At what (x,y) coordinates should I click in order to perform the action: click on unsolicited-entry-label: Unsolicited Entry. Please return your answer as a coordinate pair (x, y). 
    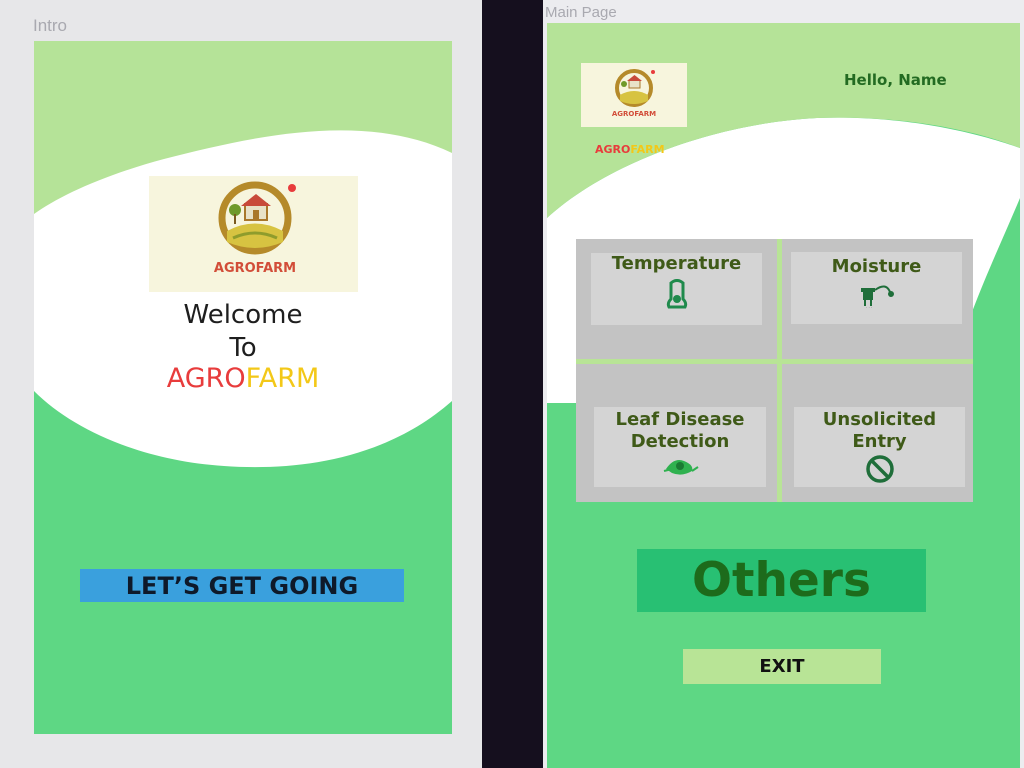
    Looking at the image, I should click on (879, 430).